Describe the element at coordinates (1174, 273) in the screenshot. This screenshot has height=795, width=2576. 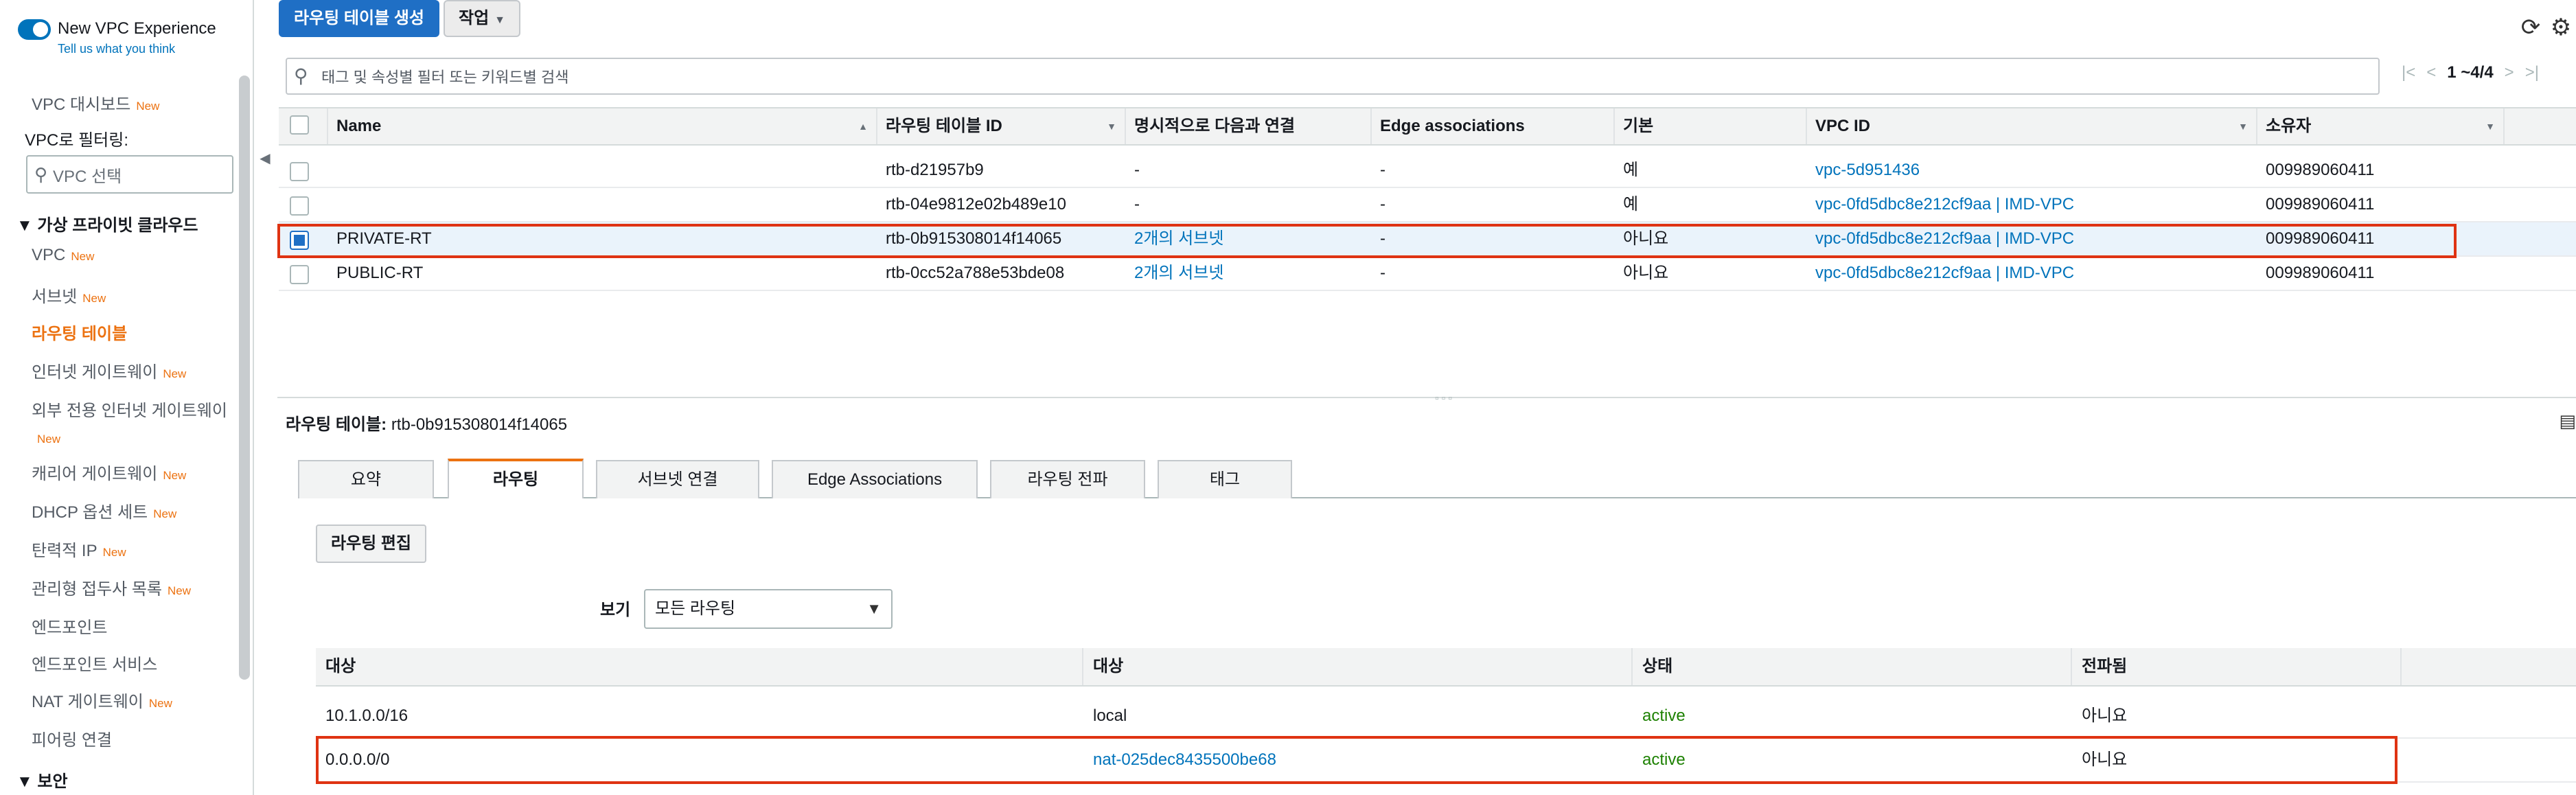
I see `row-explicit-link: 2개의 서브넷` at that location.